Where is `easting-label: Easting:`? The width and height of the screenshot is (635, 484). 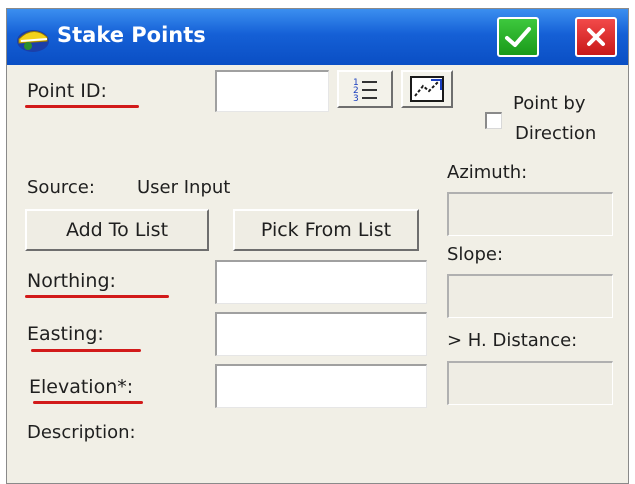 easting-label: Easting: is located at coordinates (65, 334).